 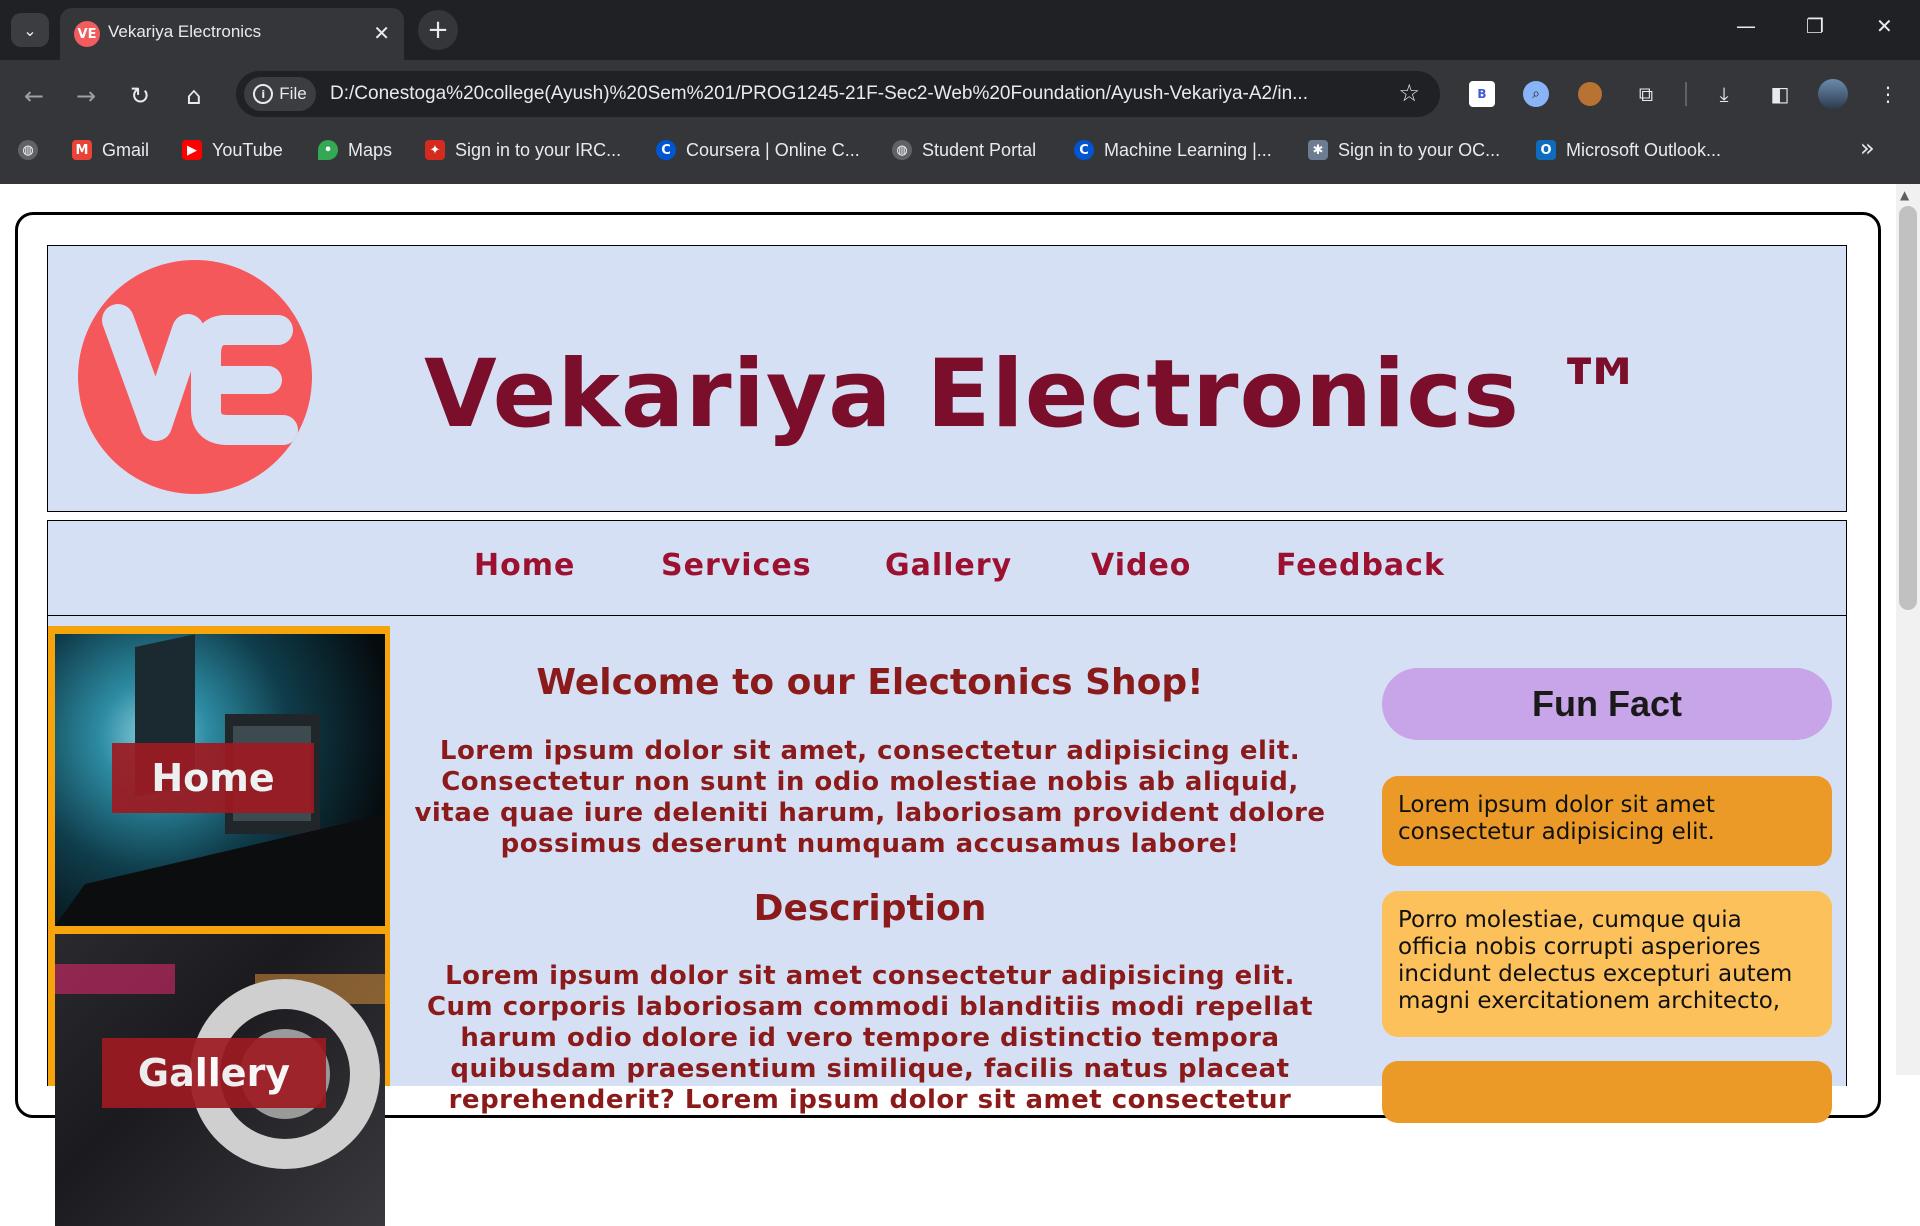 What do you see at coordinates (1318, 150) in the screenshot?
I see `snowflake-icon: ✱` at bounding box center [1318, 150].